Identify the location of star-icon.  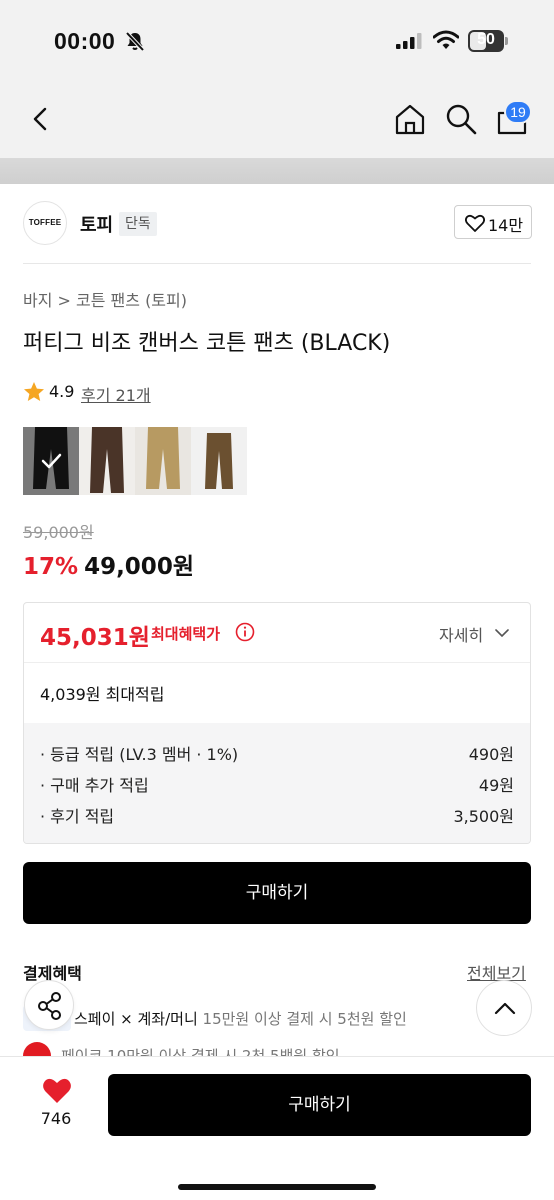
(34, 391).